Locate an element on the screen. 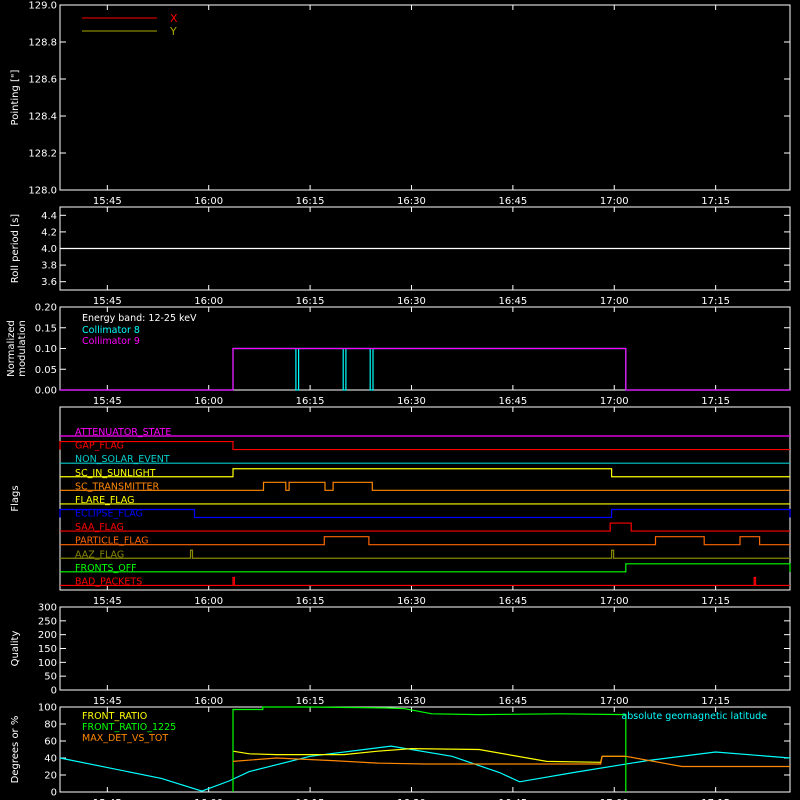  y-tick-label: 128.8 is located at coordinates (42, 43).